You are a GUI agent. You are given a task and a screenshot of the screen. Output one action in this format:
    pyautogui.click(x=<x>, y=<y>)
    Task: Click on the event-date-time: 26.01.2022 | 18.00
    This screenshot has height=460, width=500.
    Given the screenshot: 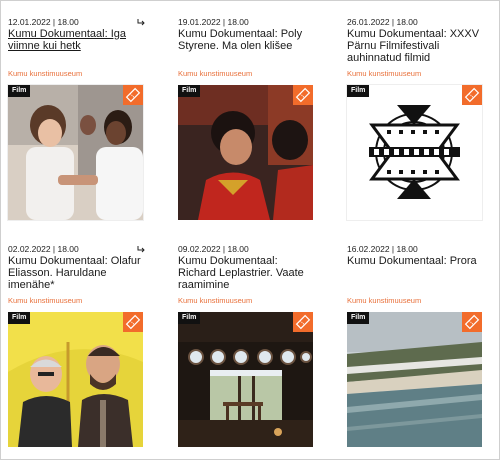 What is the action you would take?
    pyautogui.click(x=382, y=22)
    